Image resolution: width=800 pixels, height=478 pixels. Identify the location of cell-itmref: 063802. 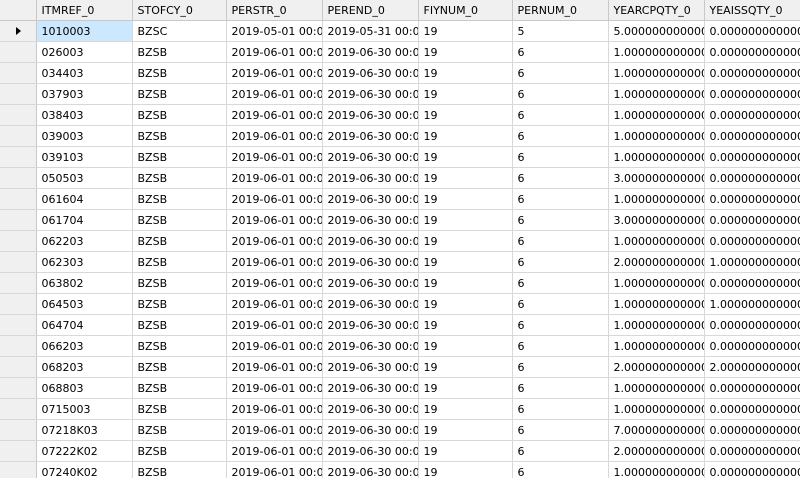
(84, 283).